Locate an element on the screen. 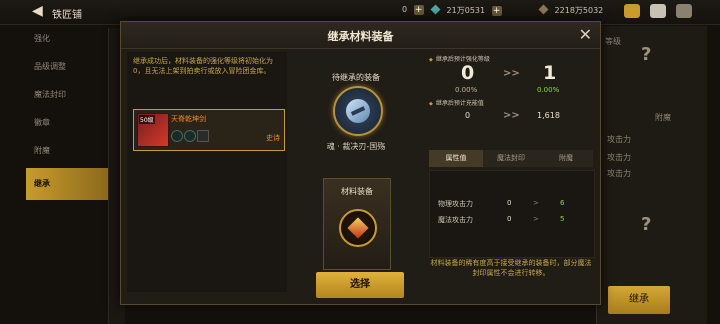 This screenshot has width=720, height=324. material-item-card: 50级 天脊乾坤剑 史诗 is located at coordinates (209, 130).